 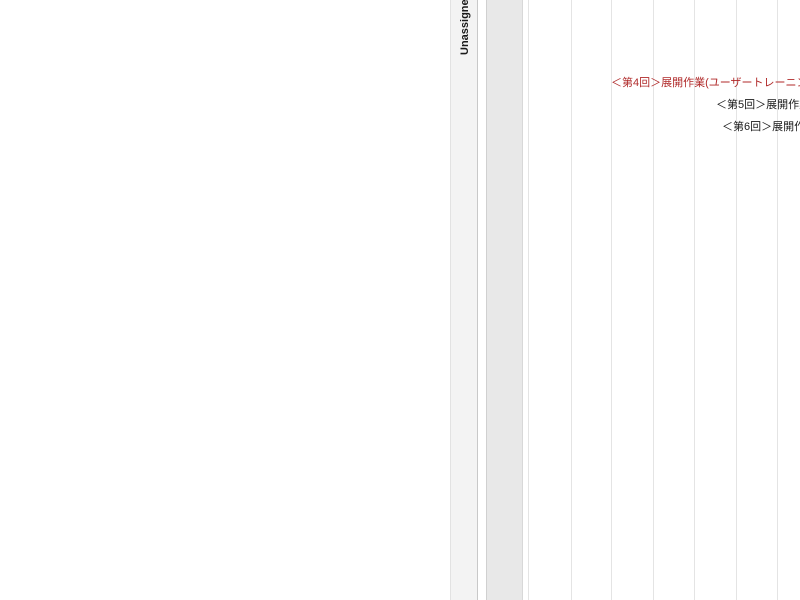 I want to click on resource-group-label: Unassigned, so click(x=465, y=27).